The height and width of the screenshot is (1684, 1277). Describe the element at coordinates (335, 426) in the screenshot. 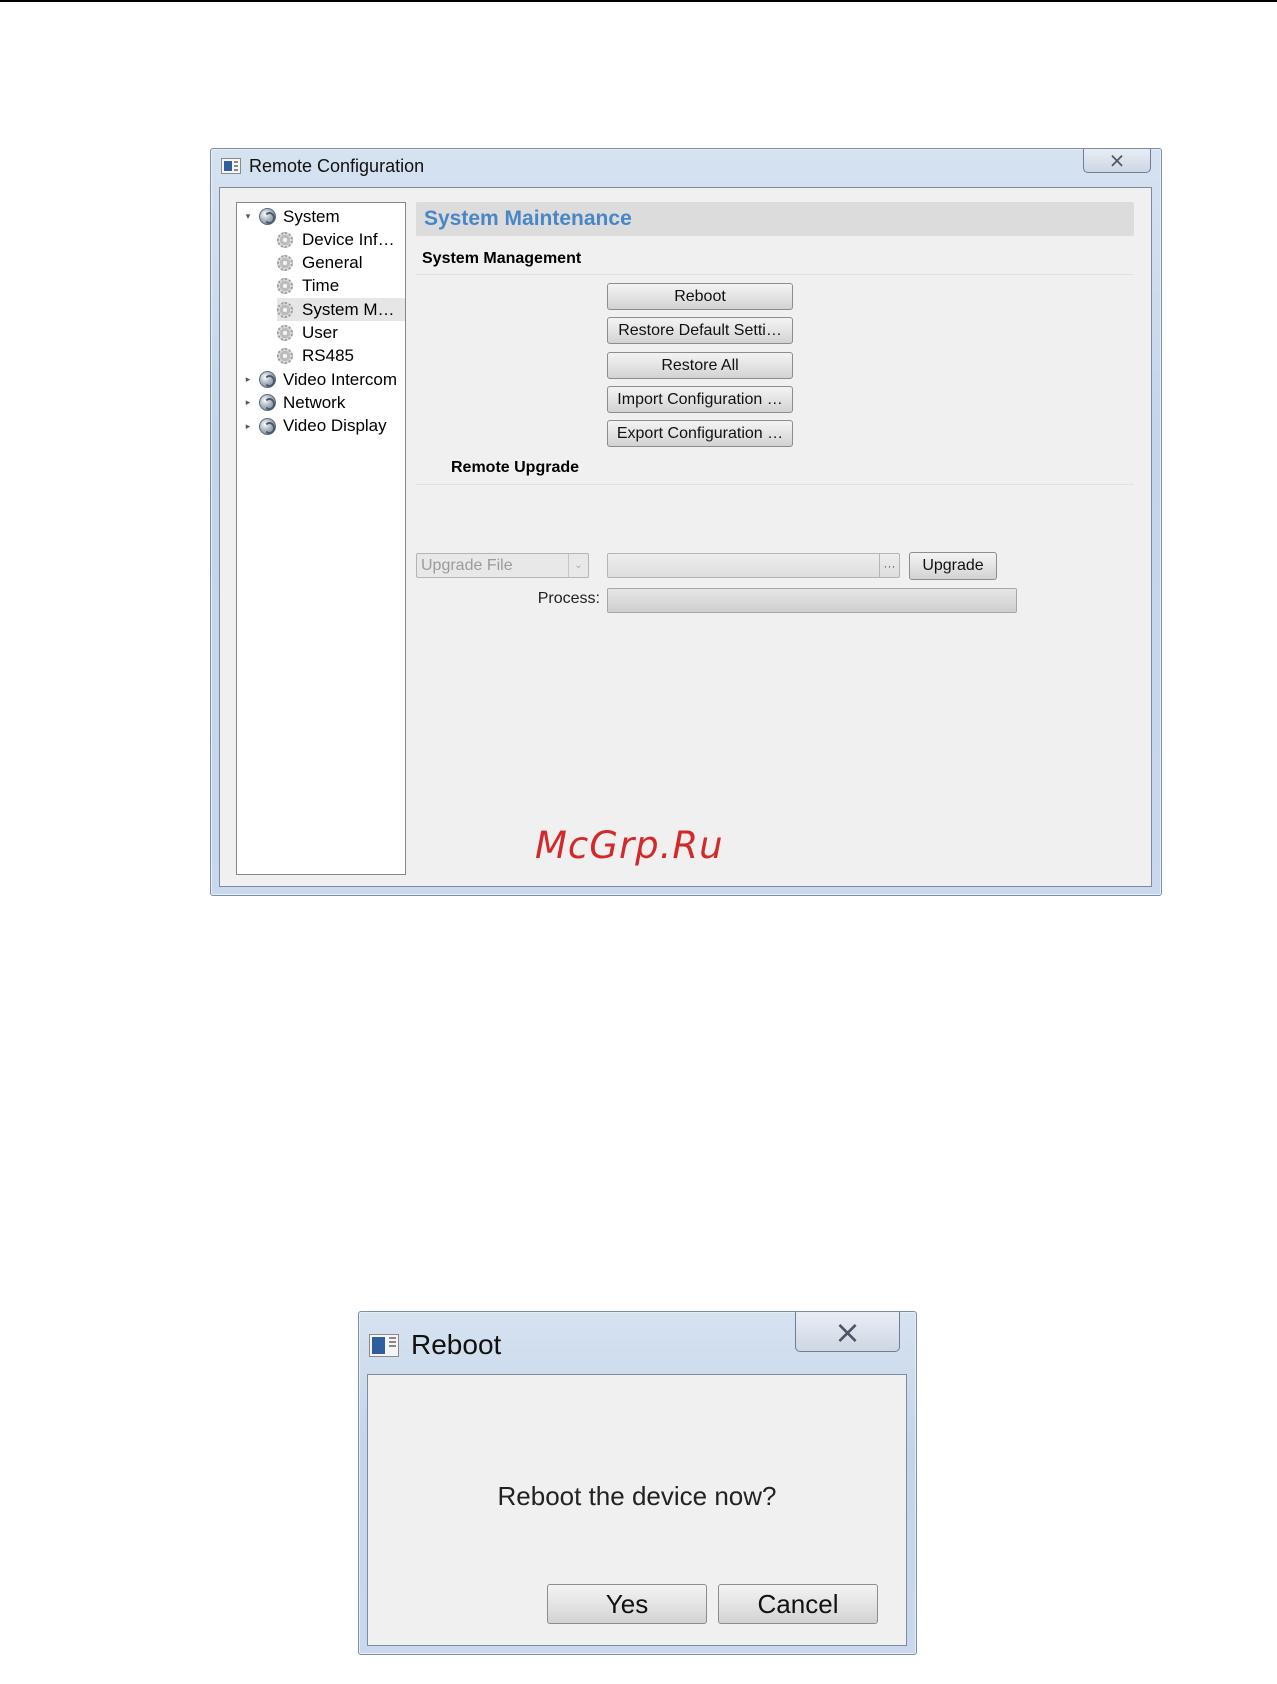

I see `tree-item-label: Video Display` at that location.